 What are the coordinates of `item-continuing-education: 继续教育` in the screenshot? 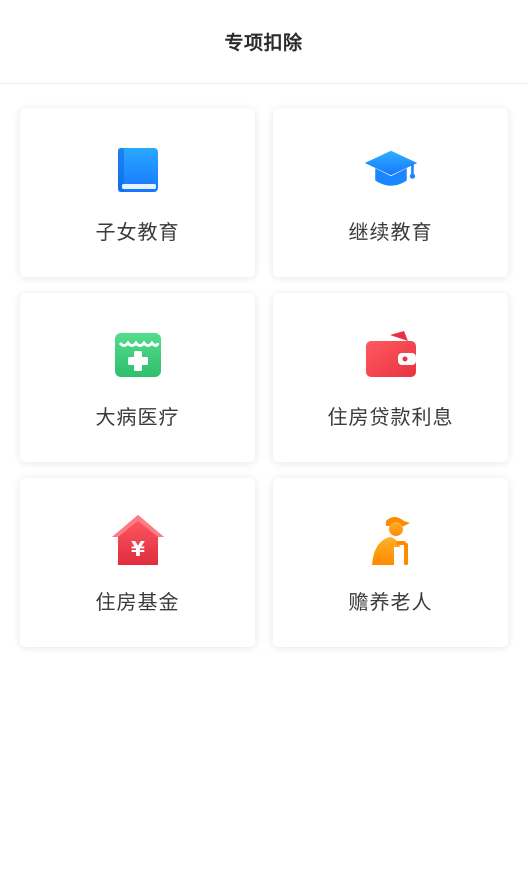 It's located at (390, 192).